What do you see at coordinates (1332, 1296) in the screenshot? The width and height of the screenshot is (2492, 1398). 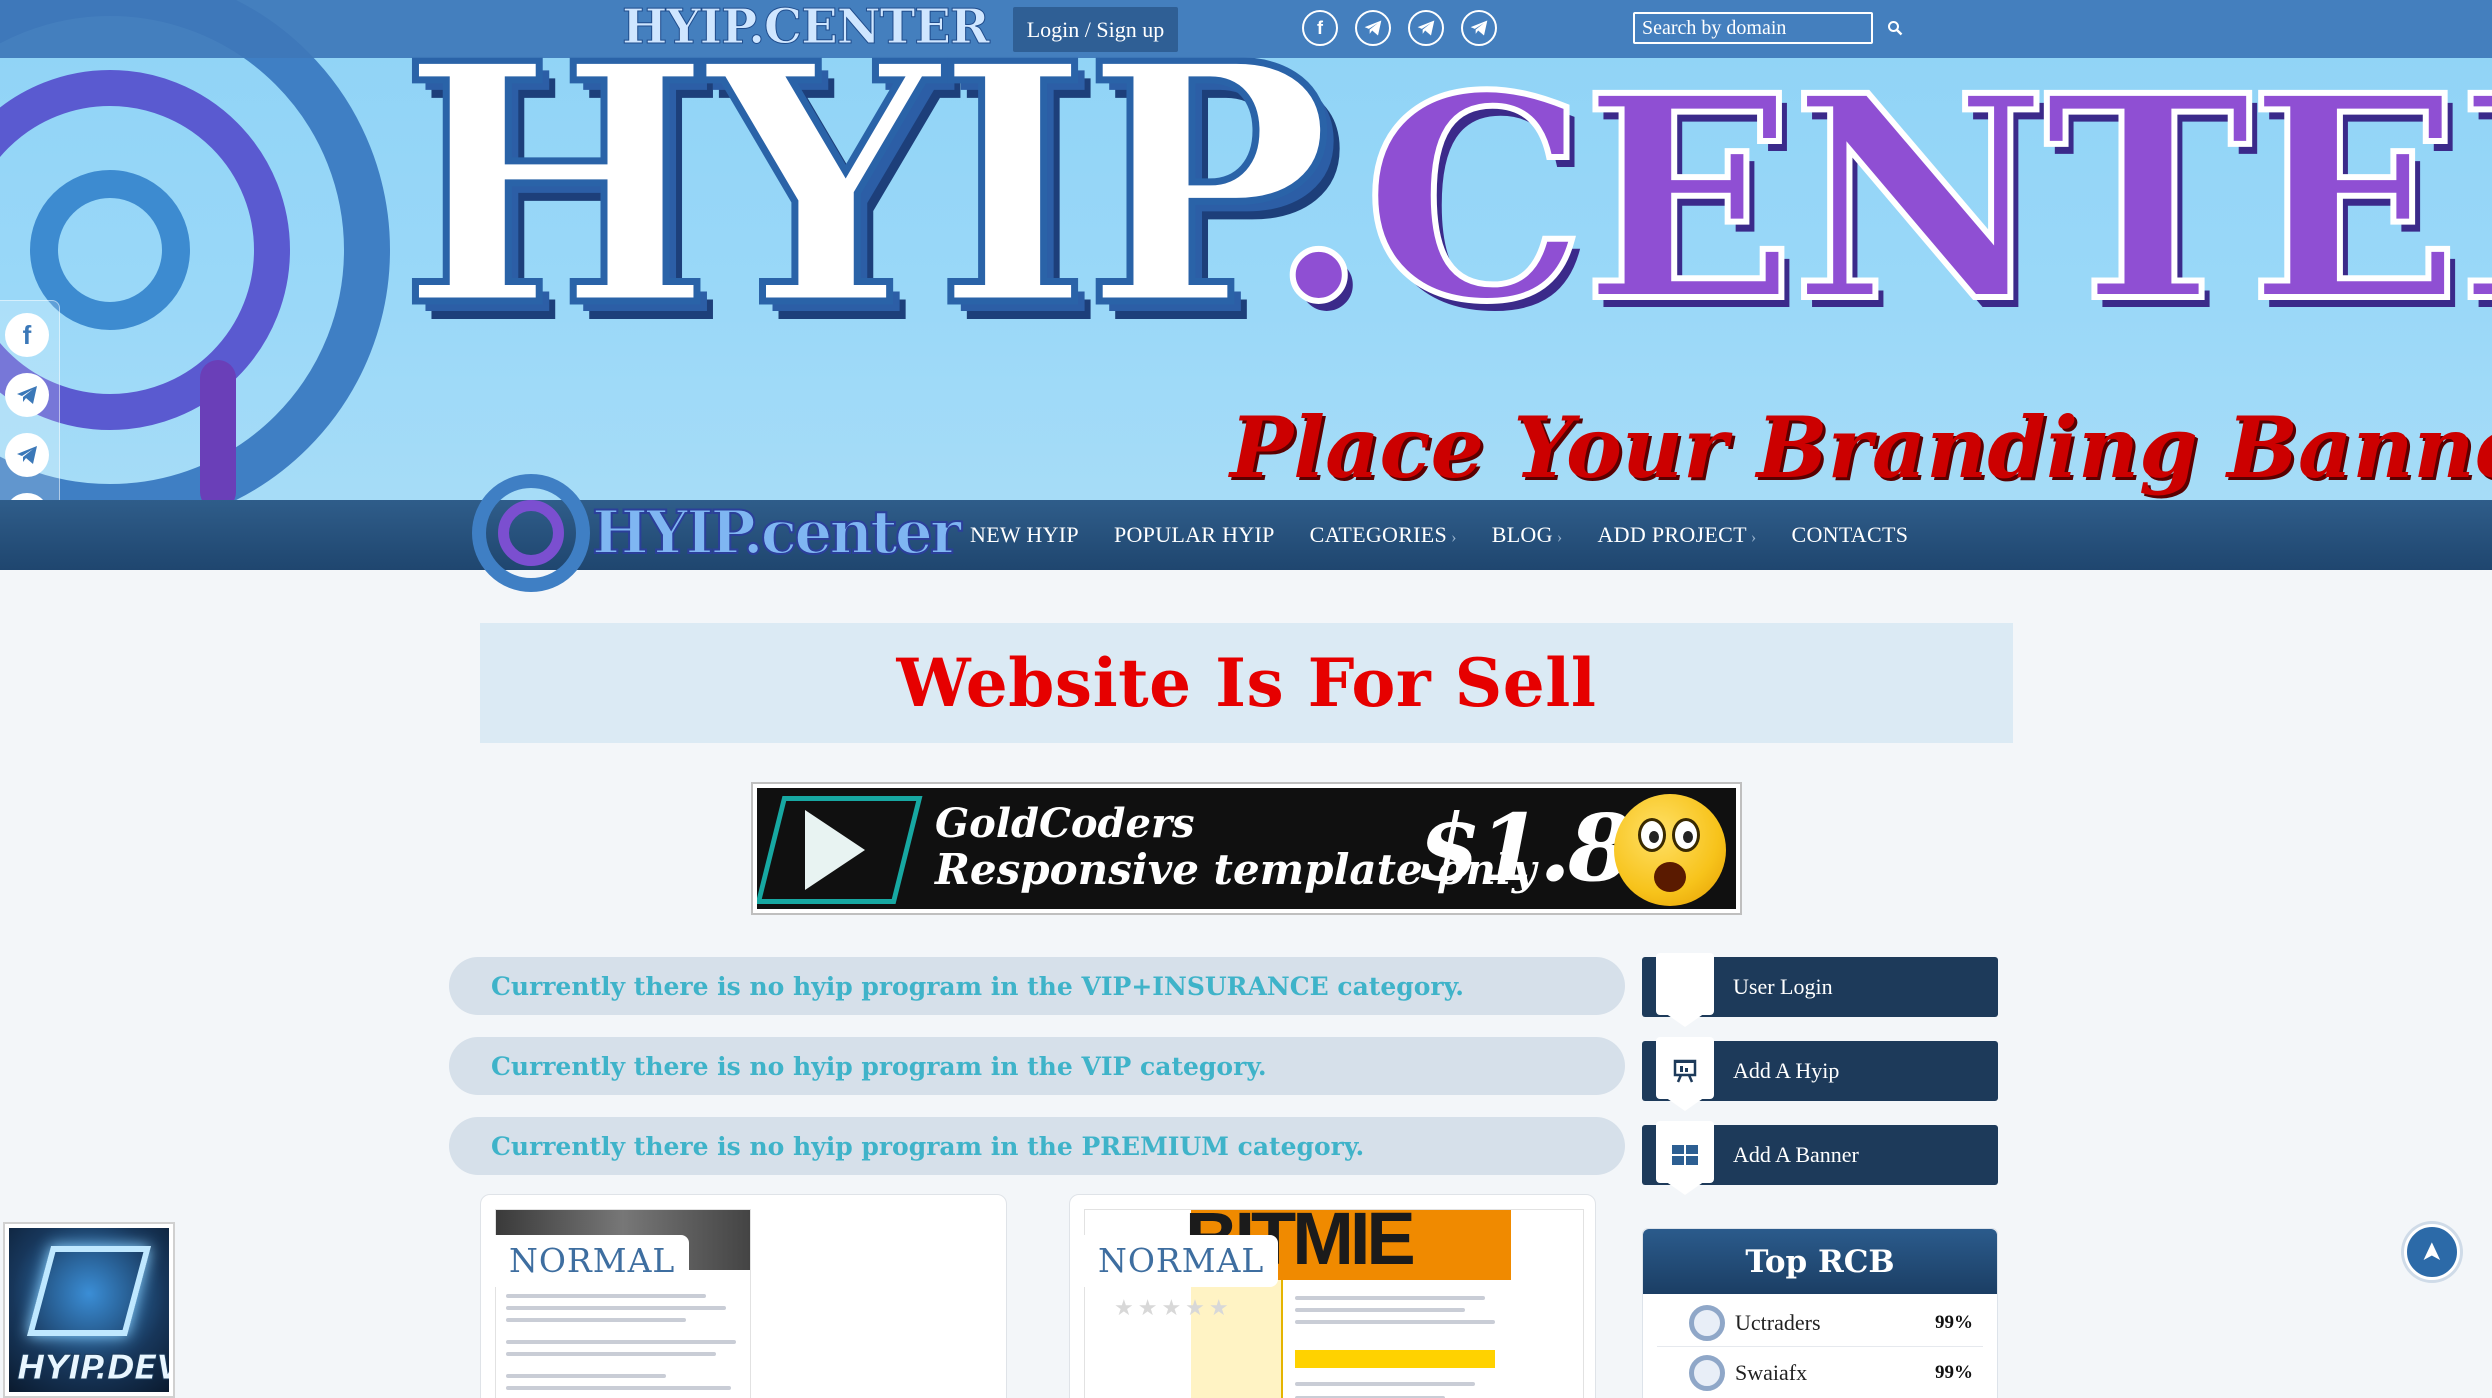 I see `project-card: BITMIE NORMAL ★★★★★` at bounding box center [1332, 1296].